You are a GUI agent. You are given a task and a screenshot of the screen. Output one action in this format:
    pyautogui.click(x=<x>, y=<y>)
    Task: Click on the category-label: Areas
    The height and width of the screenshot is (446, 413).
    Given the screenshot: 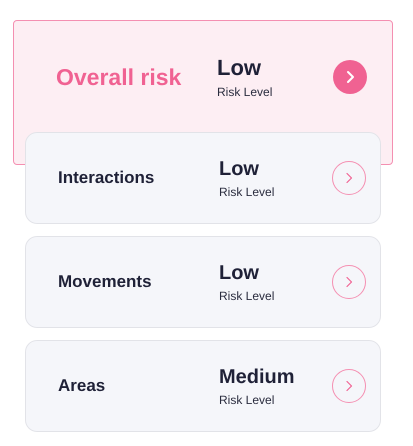 What is the action you would take?
    pyautogui.click(x=82, y=386)
    